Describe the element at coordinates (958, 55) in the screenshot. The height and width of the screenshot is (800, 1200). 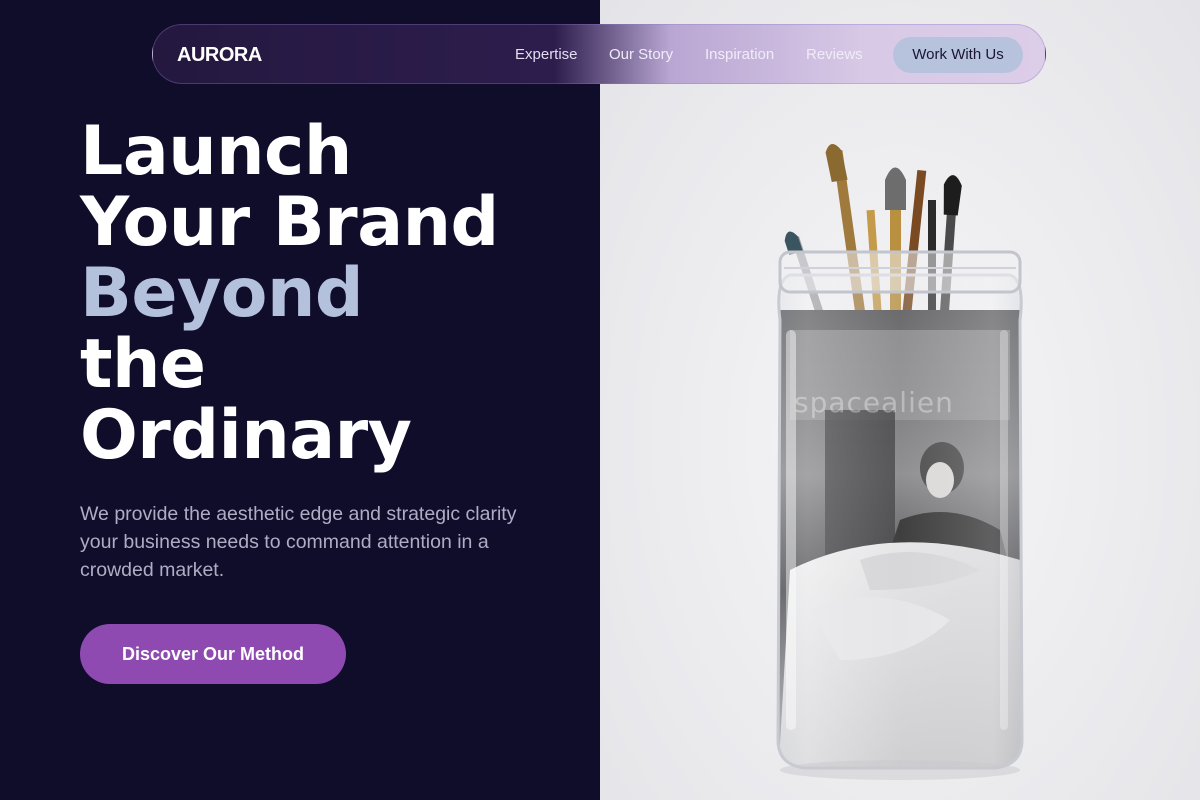
I see `work-with-us-button: Work With Us` at that location.